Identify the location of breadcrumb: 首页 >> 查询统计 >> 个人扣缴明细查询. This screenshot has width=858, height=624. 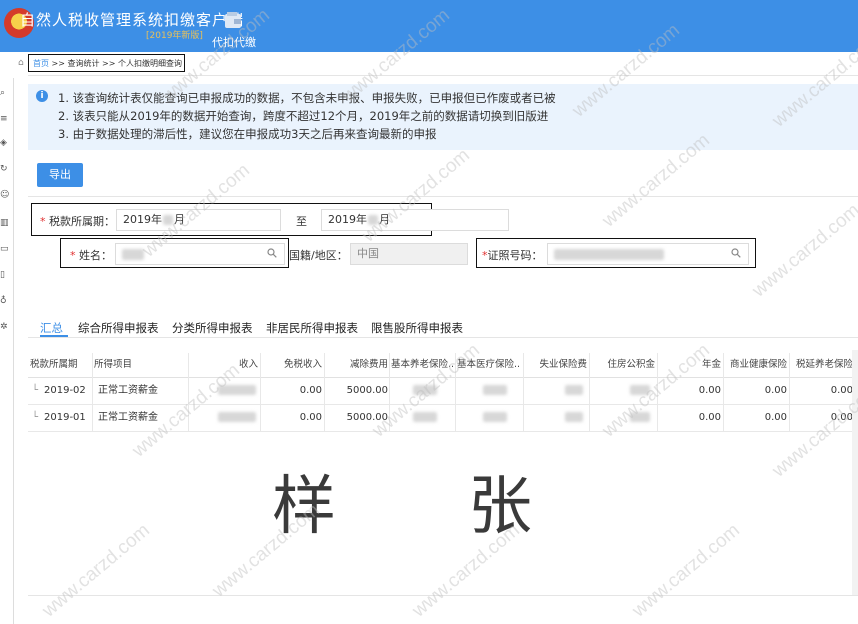
(106, 63).